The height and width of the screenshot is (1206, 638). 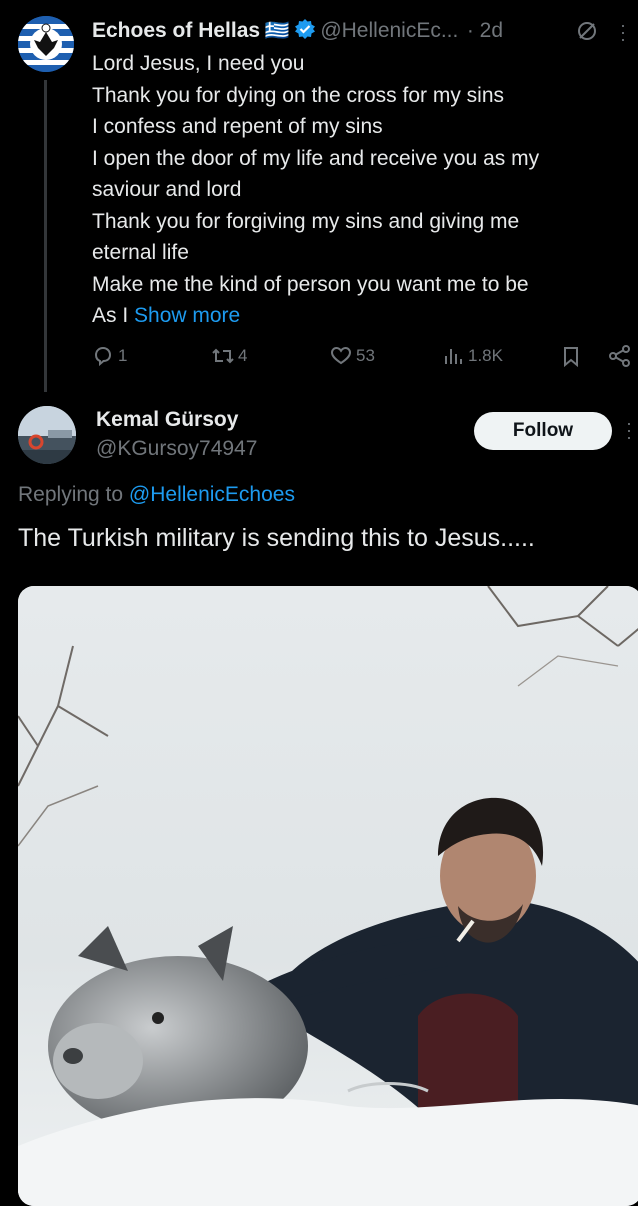 What do you see at coordinates (365, 355) in the screenshot?
I see `like-count: 53` at bounding box center [365, 355].